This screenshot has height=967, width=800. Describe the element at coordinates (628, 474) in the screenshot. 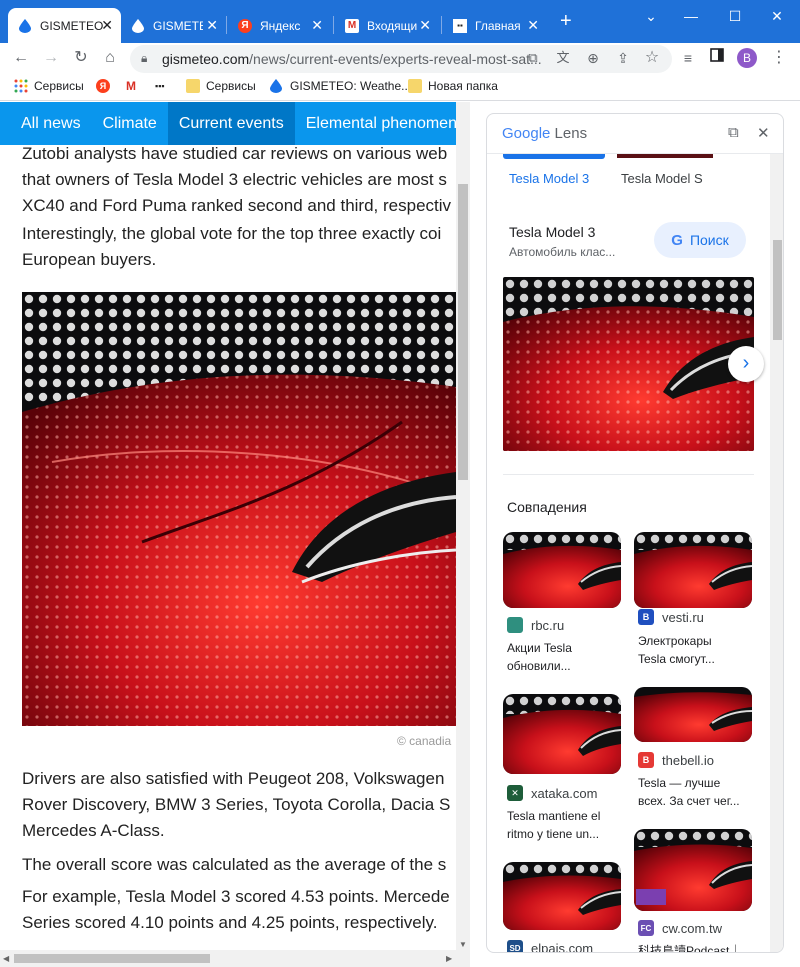

I see `divider` at that location.